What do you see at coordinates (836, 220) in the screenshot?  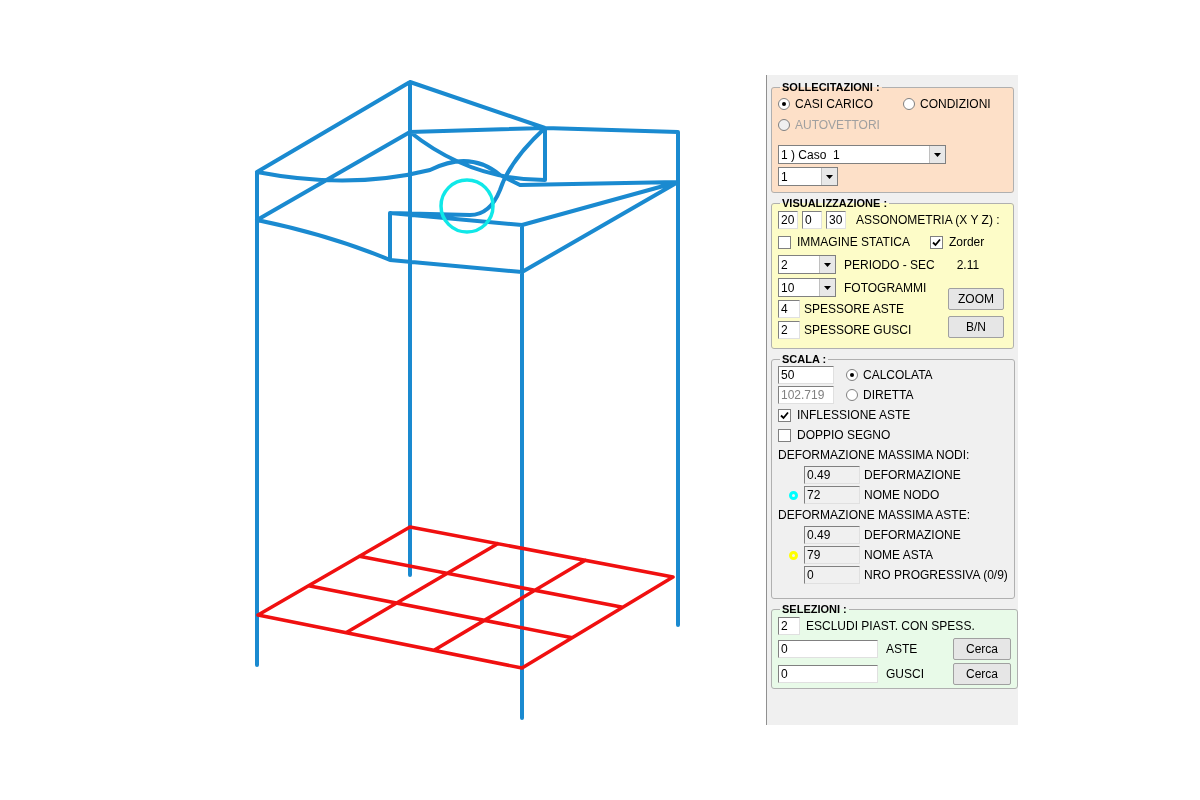 I see `input-field: 30` at bounding box center [836, 220].